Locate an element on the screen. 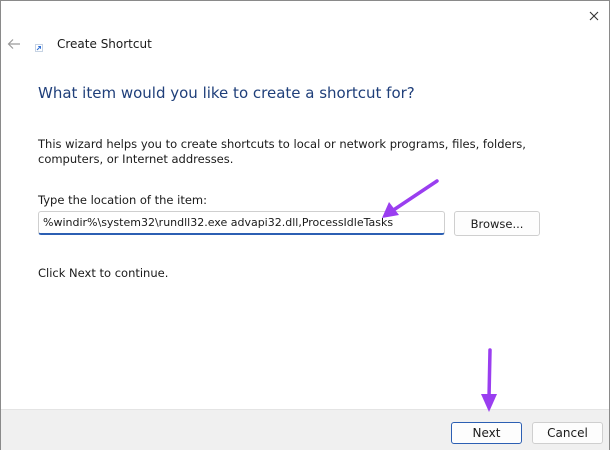 This screenshot has width=610, height=450. location-input is located at coordinates (241, 223).